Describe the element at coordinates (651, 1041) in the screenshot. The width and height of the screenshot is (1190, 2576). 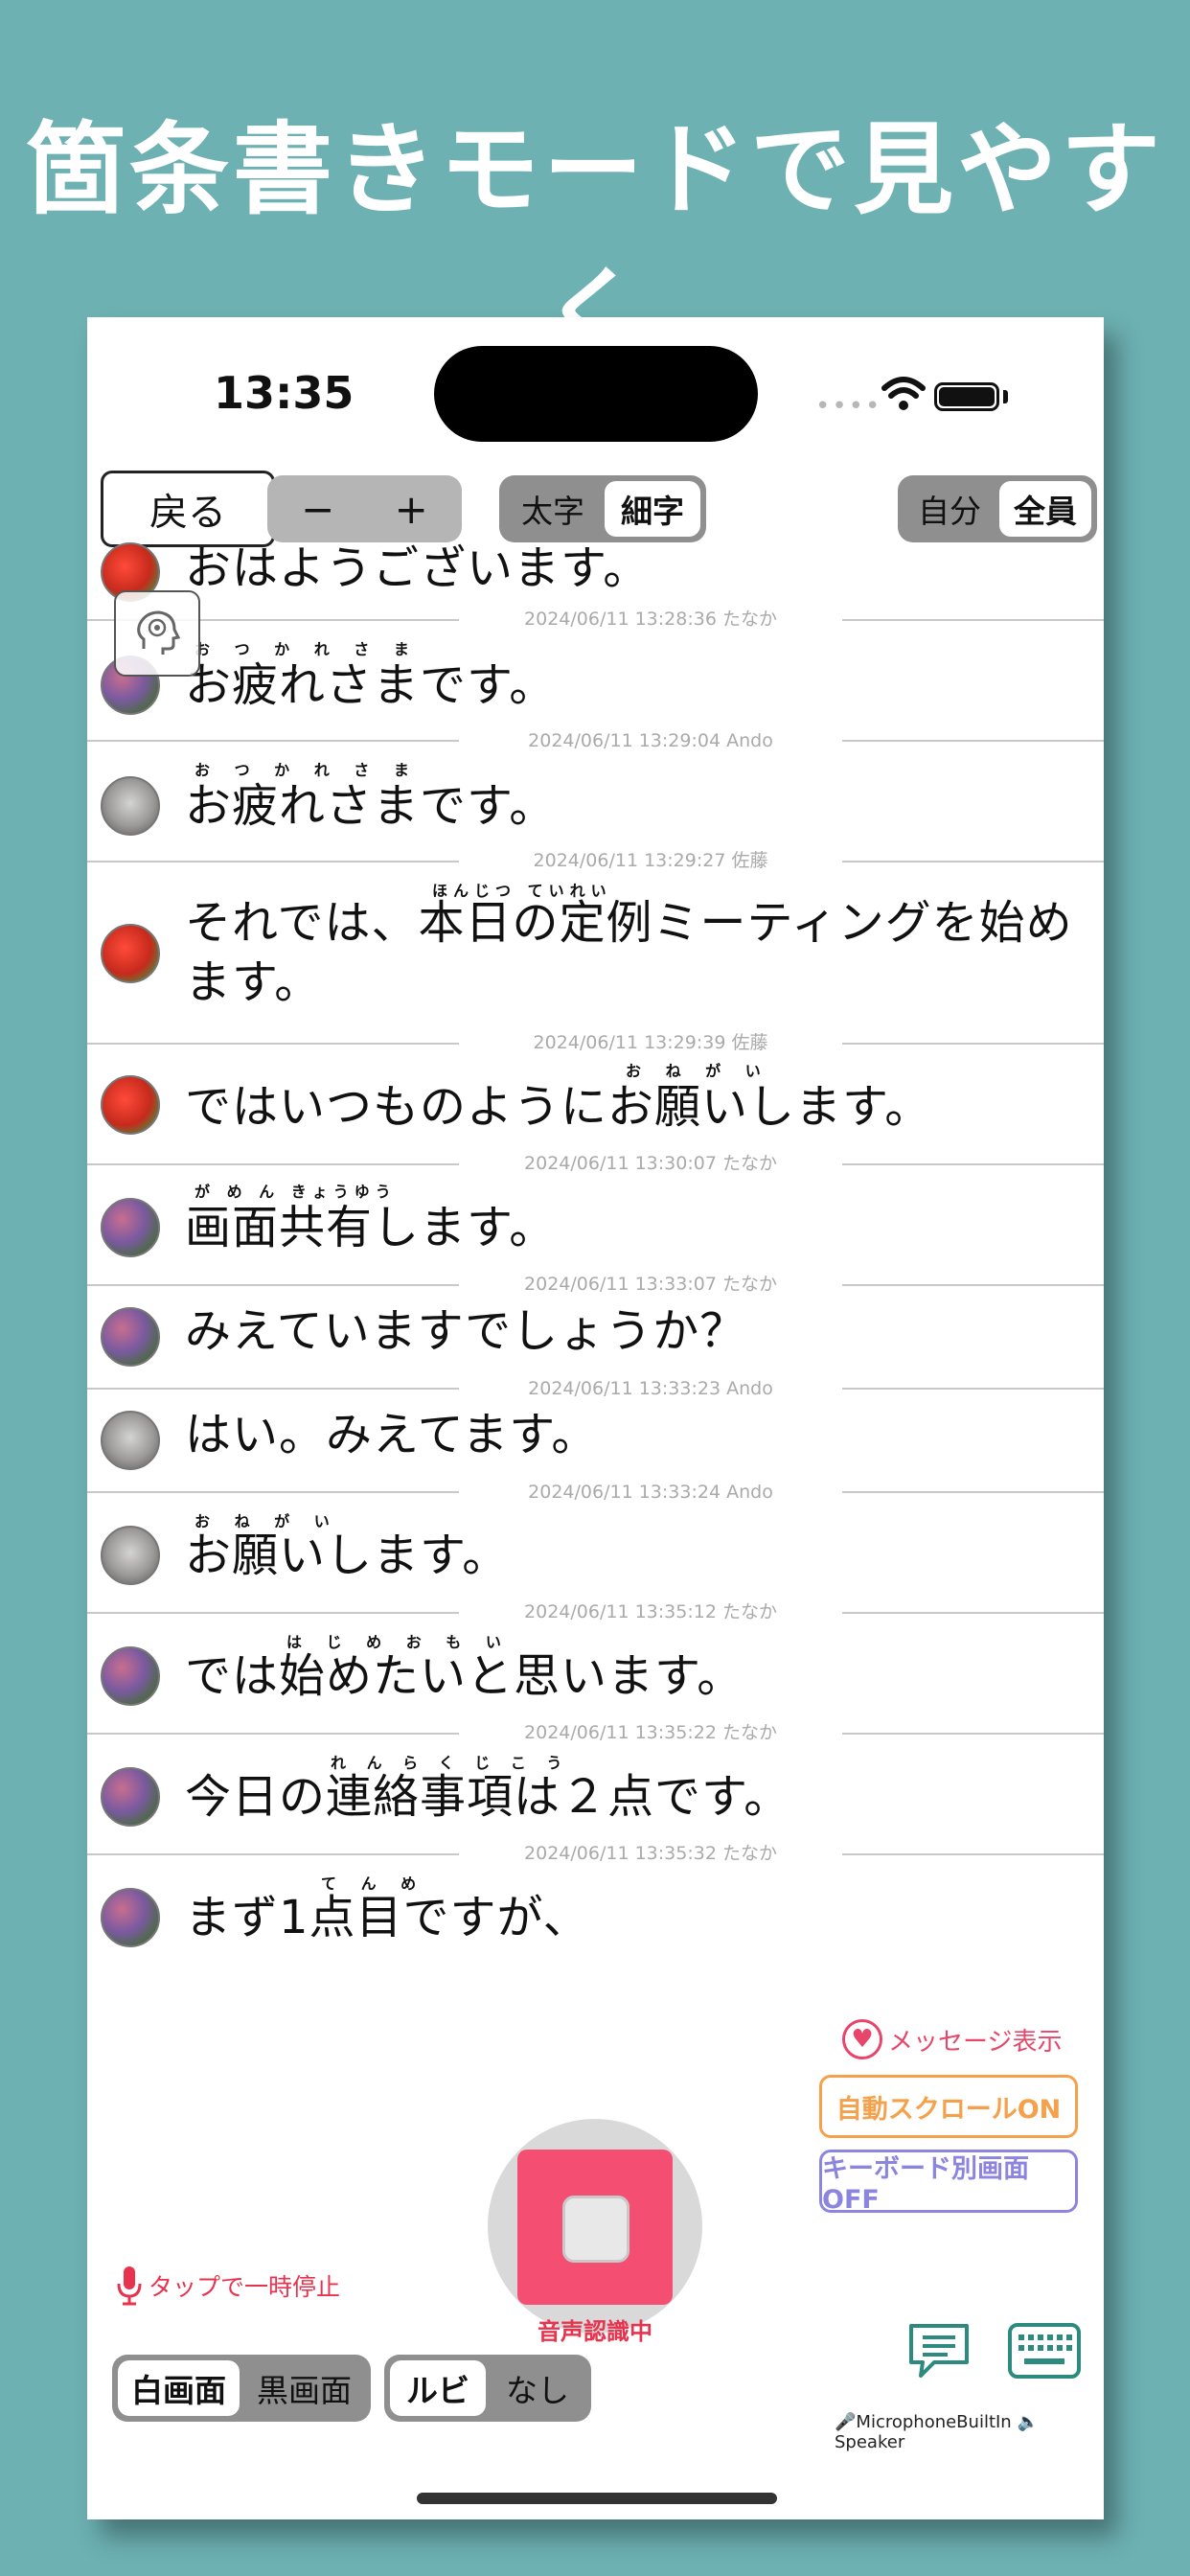
I see `message-meta: 2024/06/11 13:29:39 佐藤` at that location.